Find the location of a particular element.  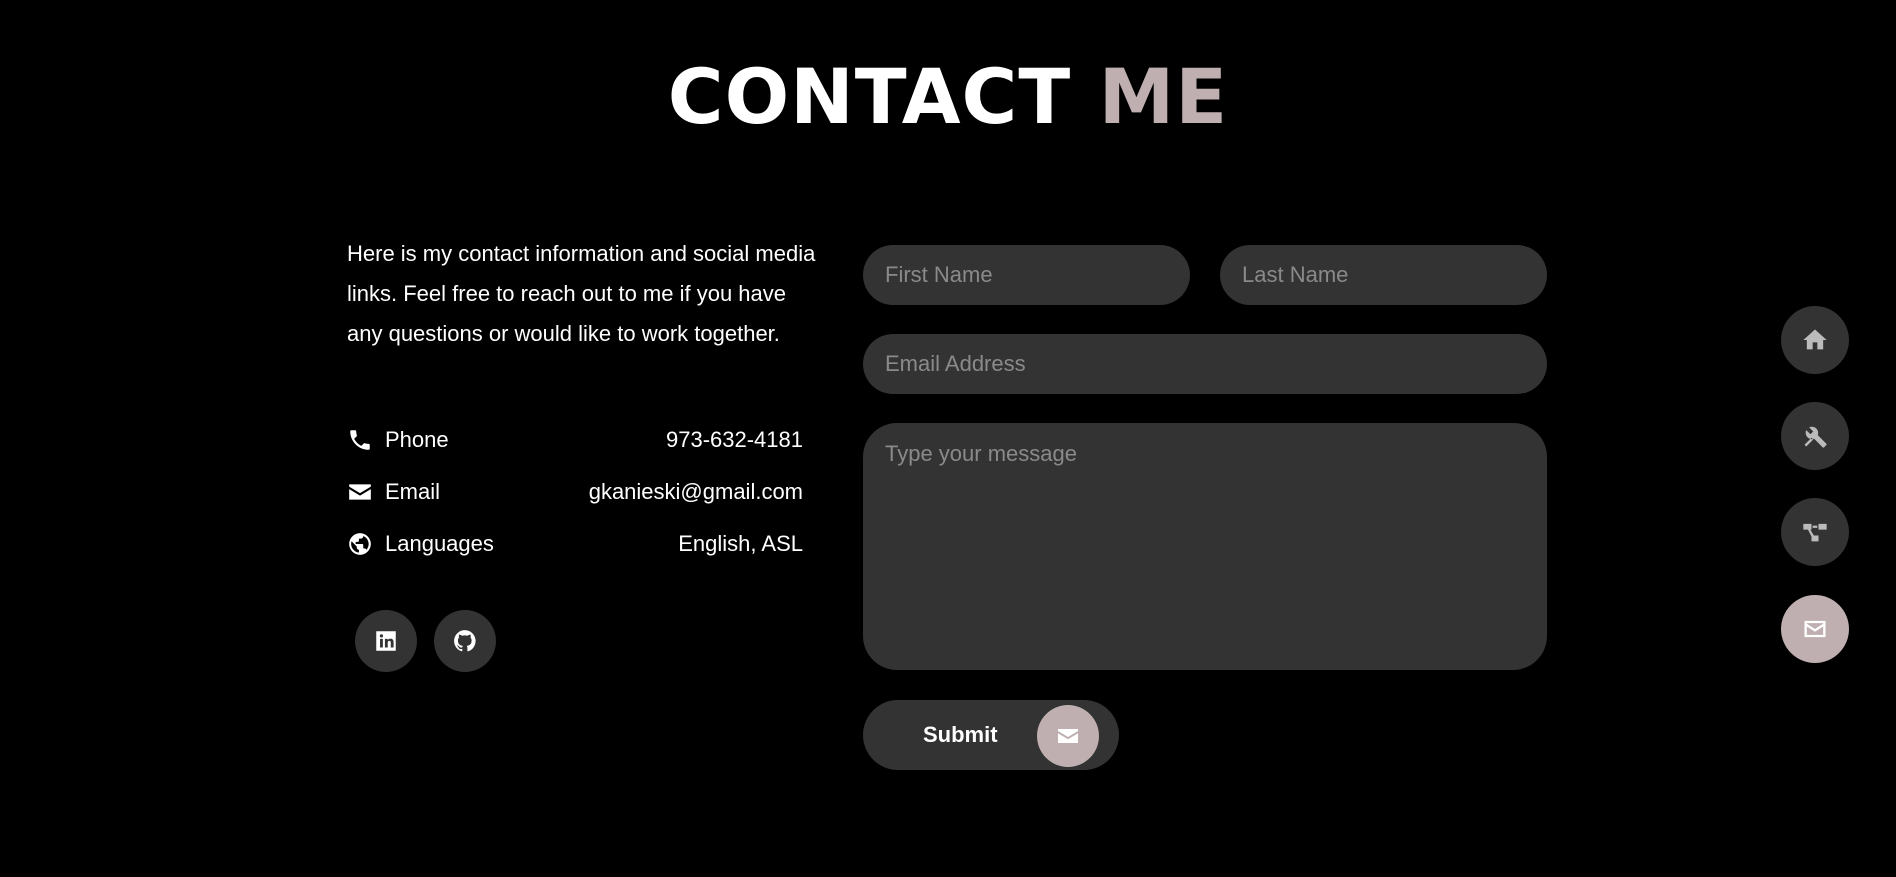

contact-value-email: gkanieski@gmail.com is located at coordinates (695, 491).